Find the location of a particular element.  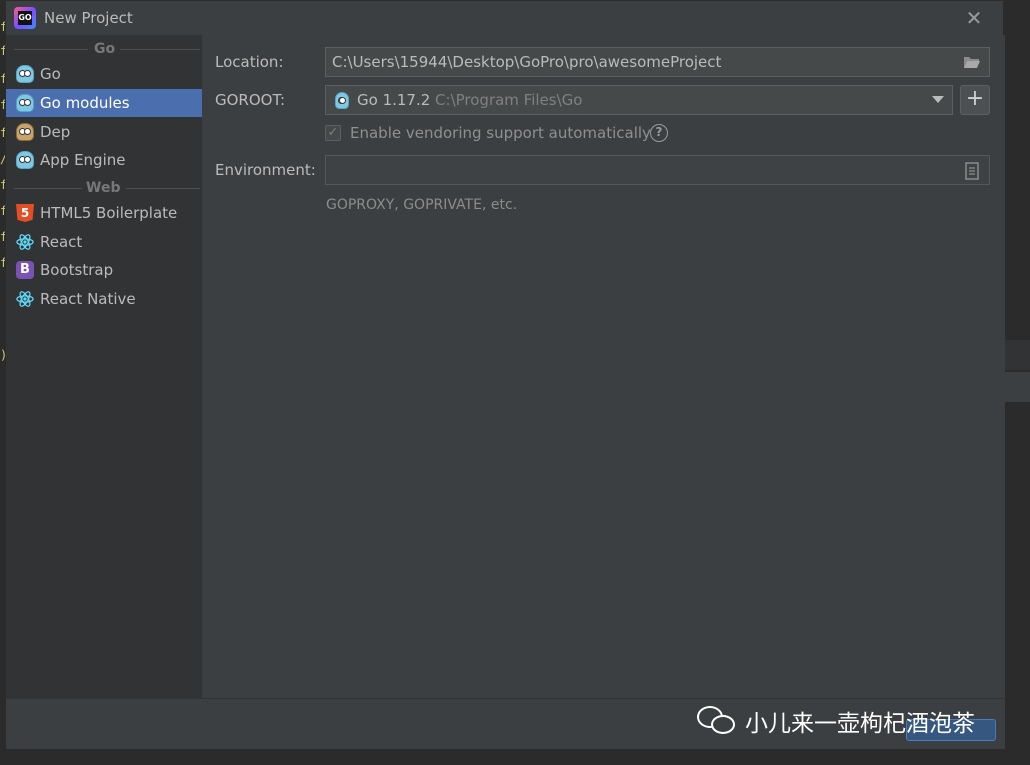

goroot-selected-value: Go 1.17.2 C:\Program Files\Go is located at coordinates (469, 100).